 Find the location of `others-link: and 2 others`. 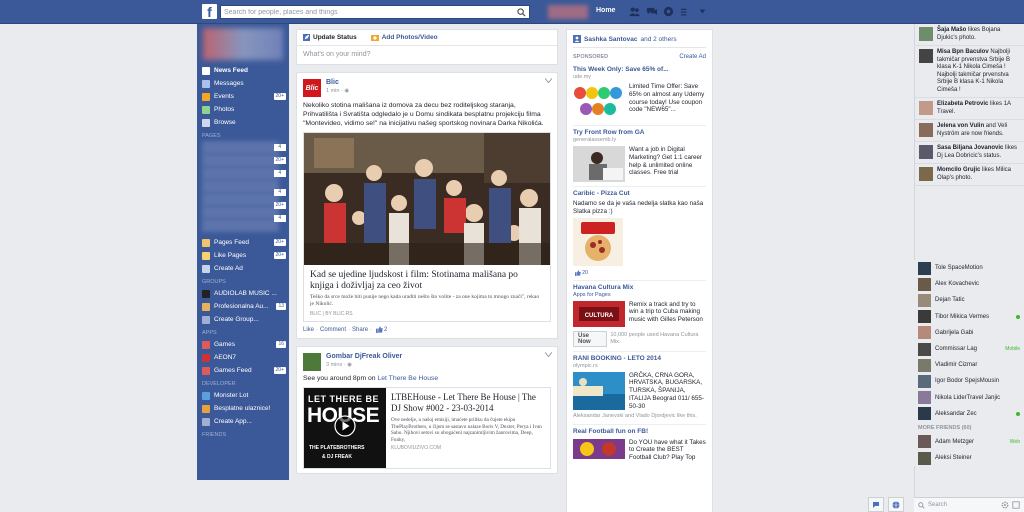

others-link: and 2 others is located at coordinates (658, 39).